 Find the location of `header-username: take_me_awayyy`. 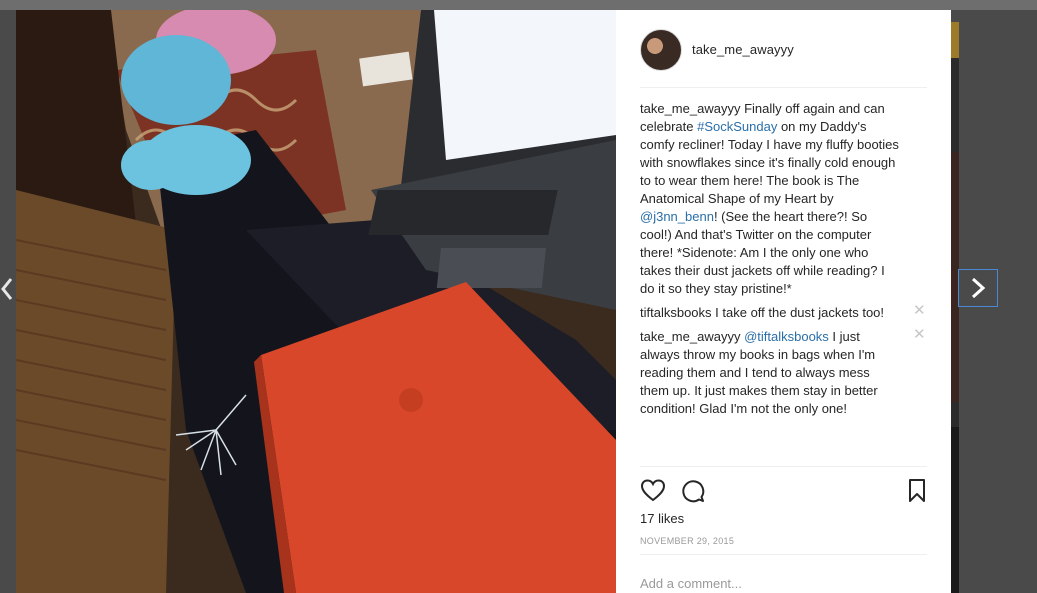

header-username: take_me_awayyy is located at coordinates (743, 49).